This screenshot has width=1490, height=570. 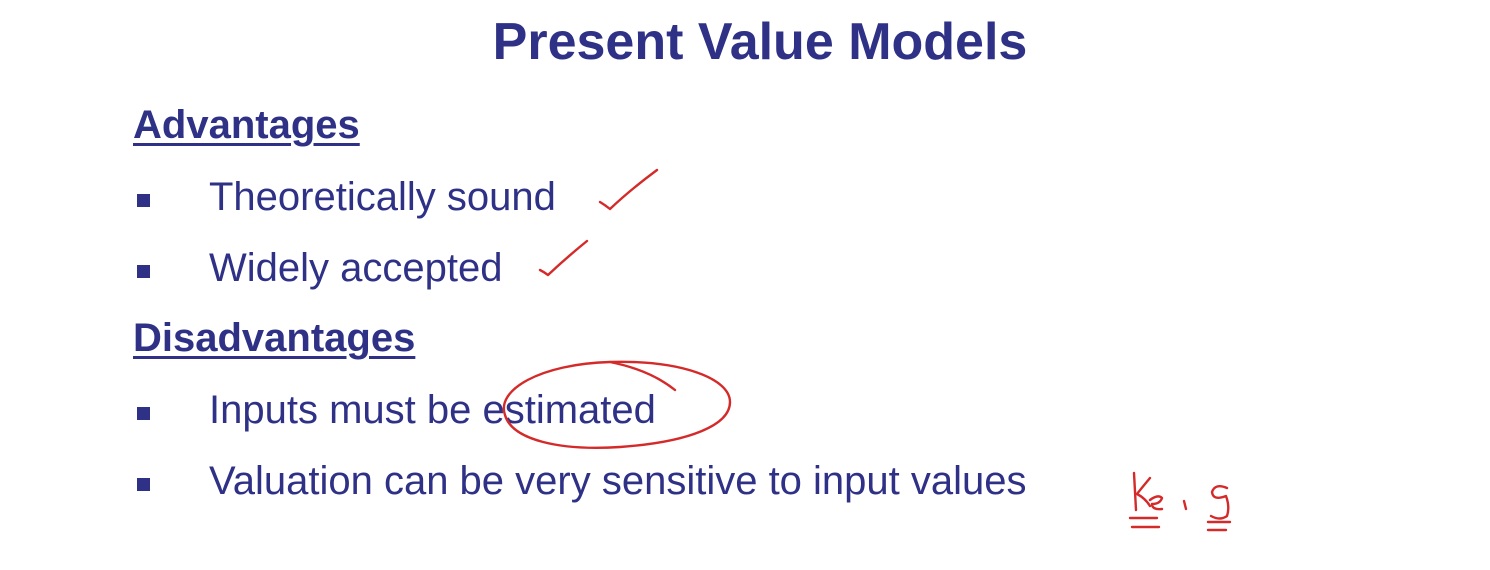 What do you see at coordinates (274, 338) in the screenshot?
I see `disadvantages-heading: Disadvantages` at bounding box center [274, 338].